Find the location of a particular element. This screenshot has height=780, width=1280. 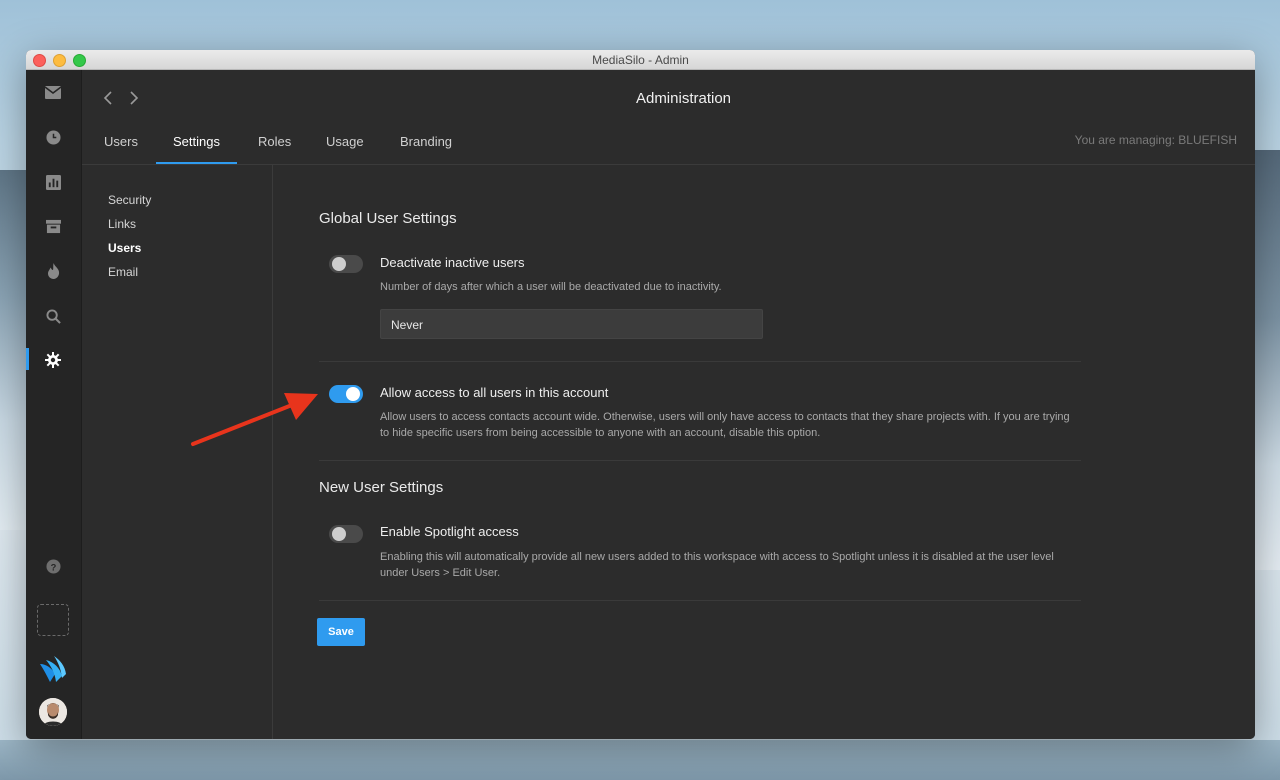

gear-icon is located at coordinates (53, 360).